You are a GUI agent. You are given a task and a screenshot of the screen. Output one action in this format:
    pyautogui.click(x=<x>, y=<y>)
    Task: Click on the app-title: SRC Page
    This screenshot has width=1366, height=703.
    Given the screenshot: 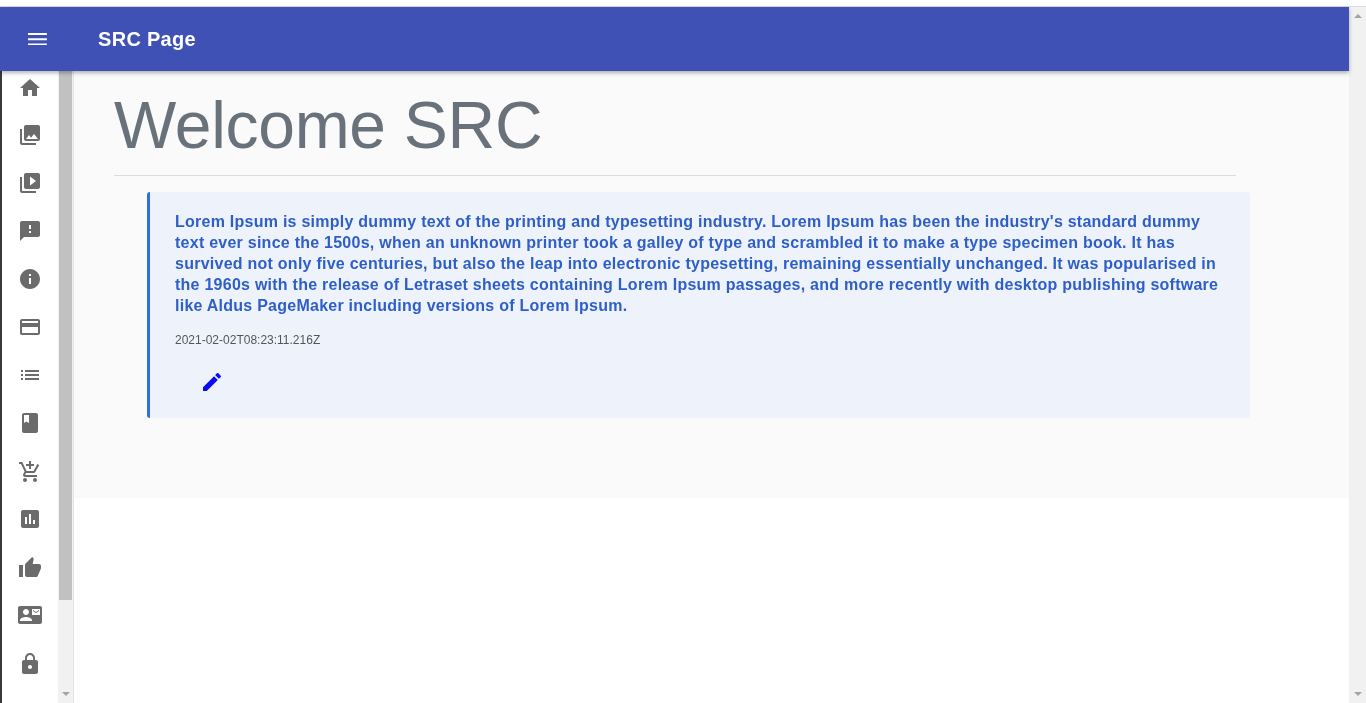 What is the action you would take?
    pyautogui.click(x=147, y=39)
    